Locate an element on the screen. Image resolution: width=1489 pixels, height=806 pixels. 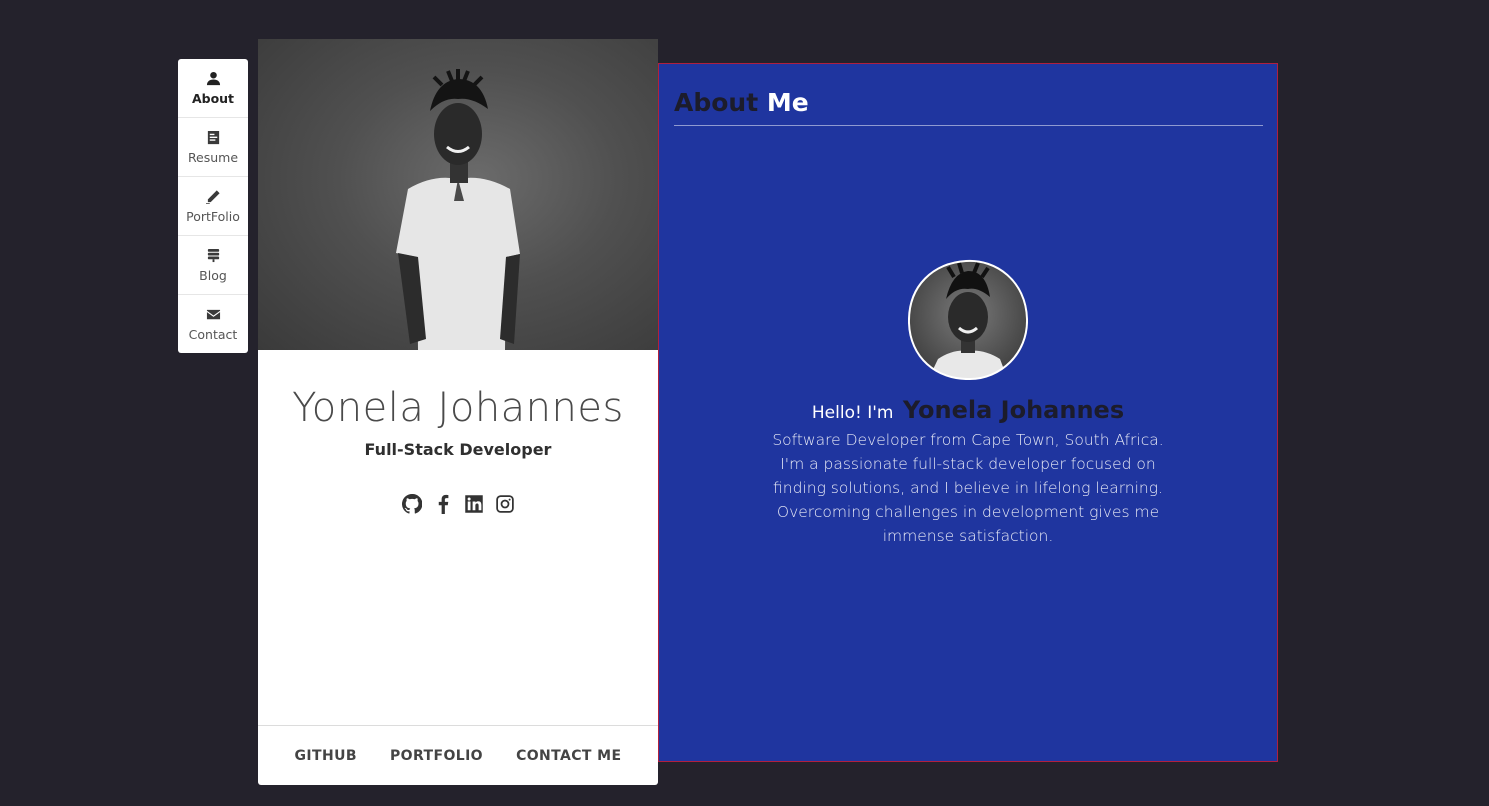
section-title-part2: Me is located at coordinates (787, 102).